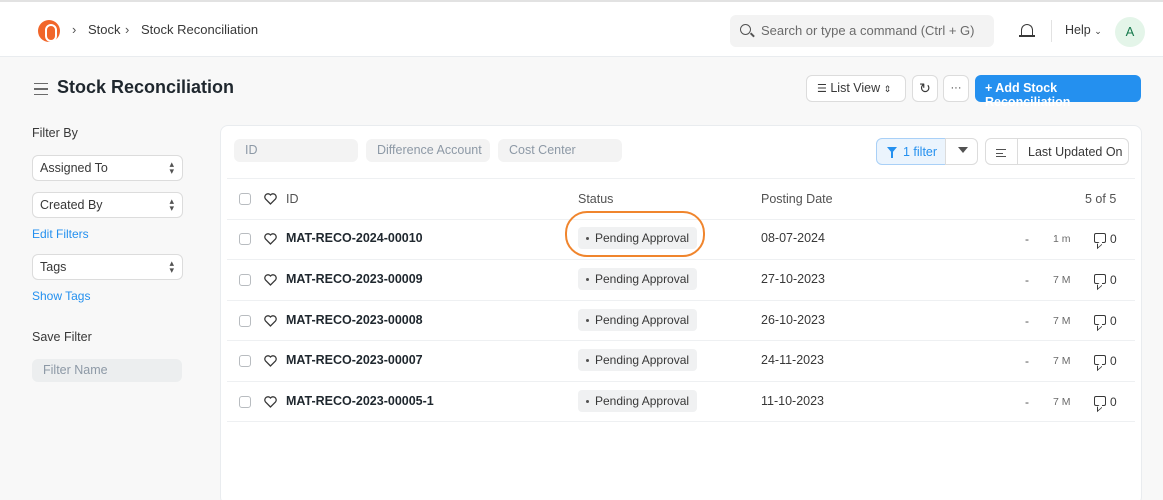 This screenshot has width=1163, height=500. I want to click on clear-filter-button, so click(961, 151).